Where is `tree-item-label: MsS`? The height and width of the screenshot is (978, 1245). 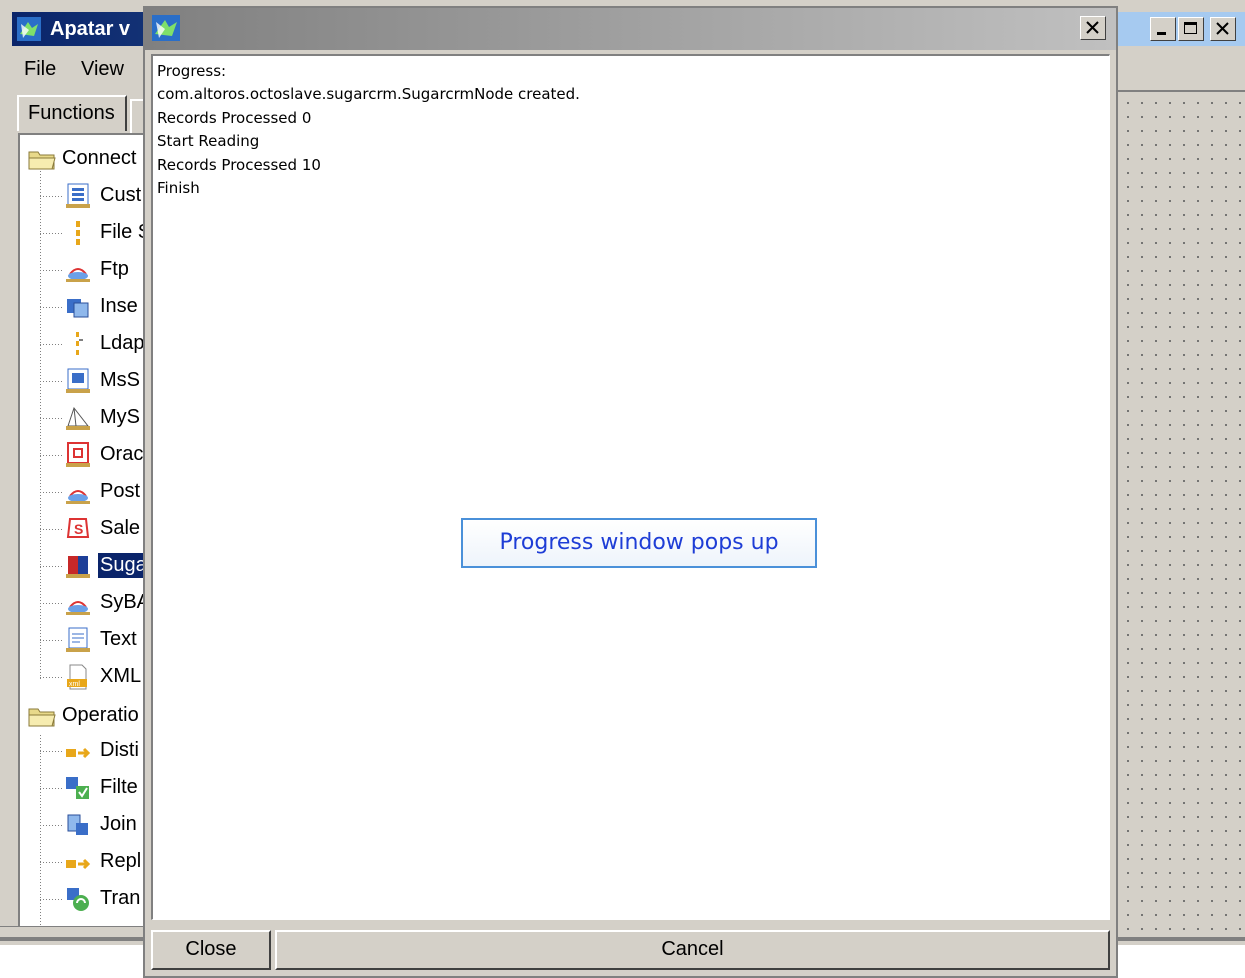
tree-item-label: MsS is located at coordinates (120, 380).